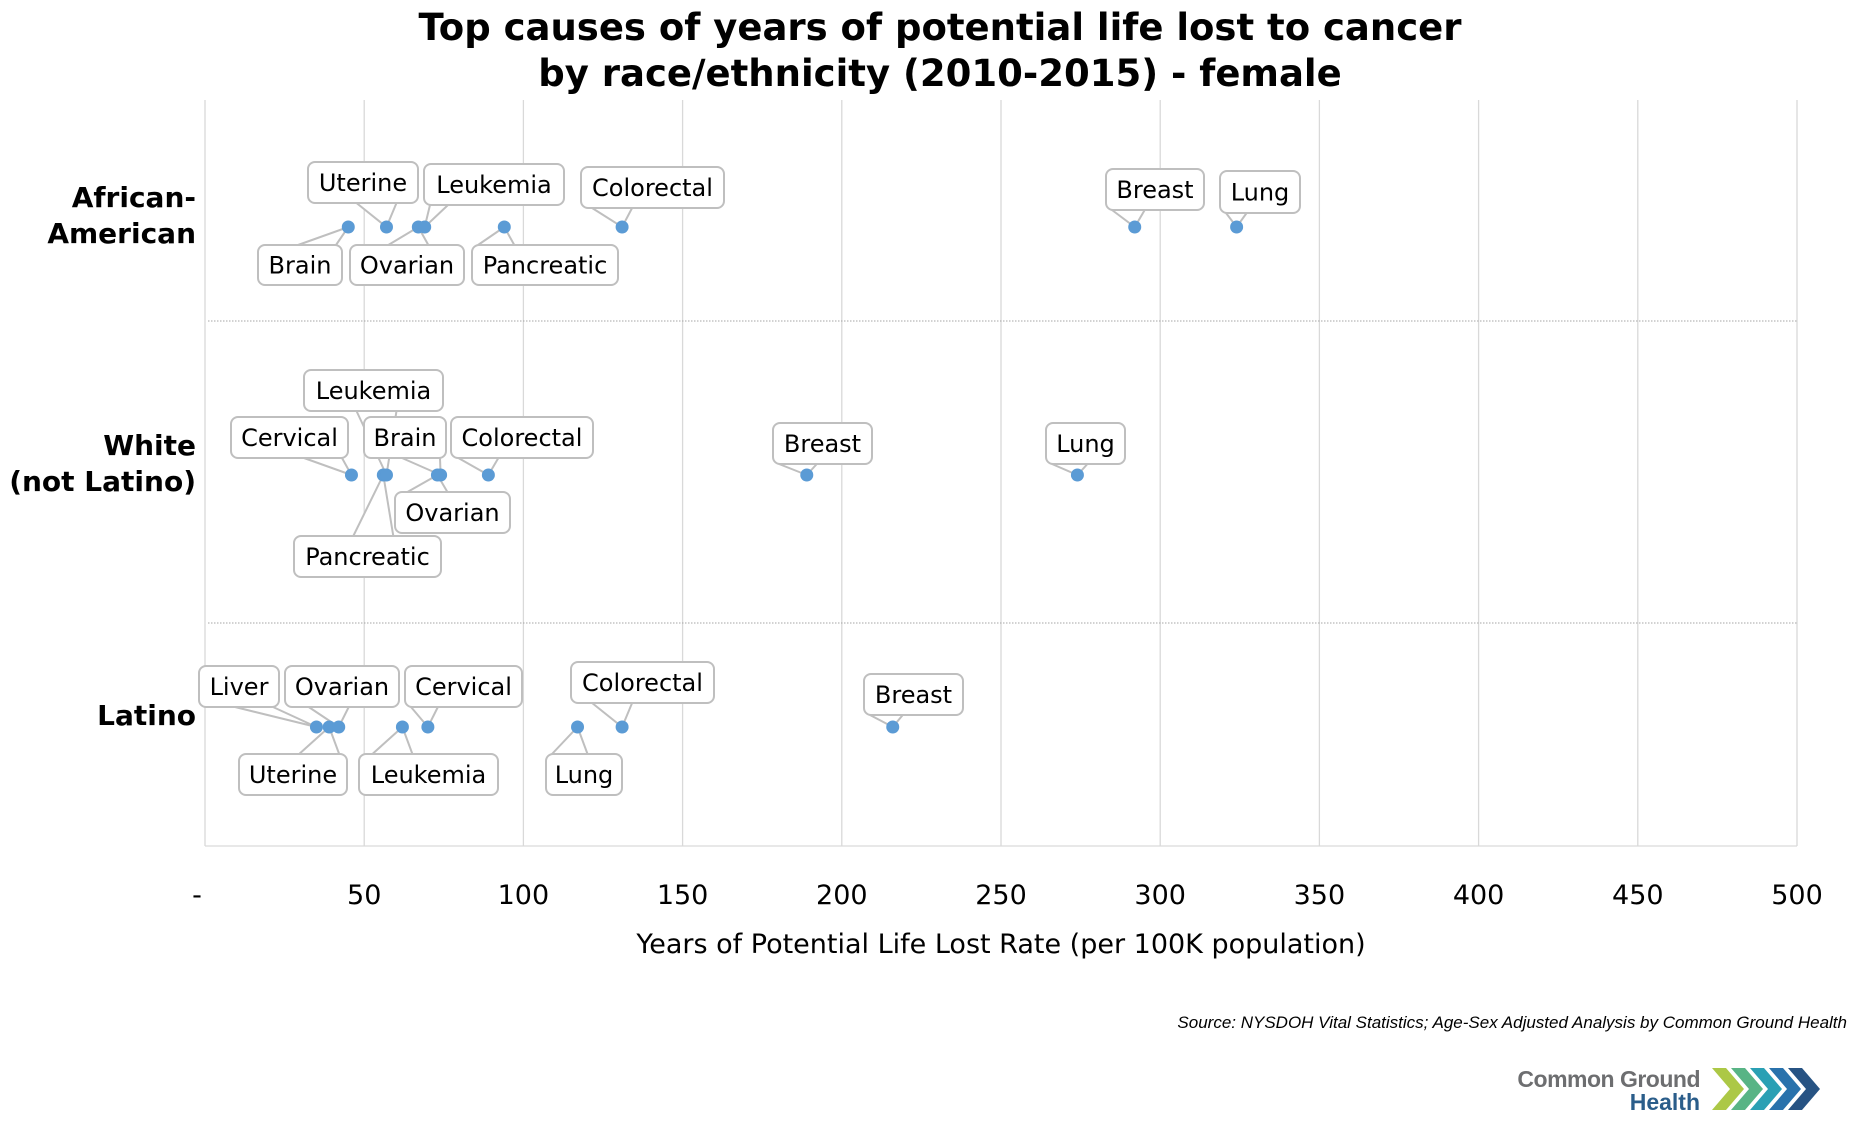 This screenshot has width=1873, height=1141. I want to click on data-point-ovarian, so click(339, 727).